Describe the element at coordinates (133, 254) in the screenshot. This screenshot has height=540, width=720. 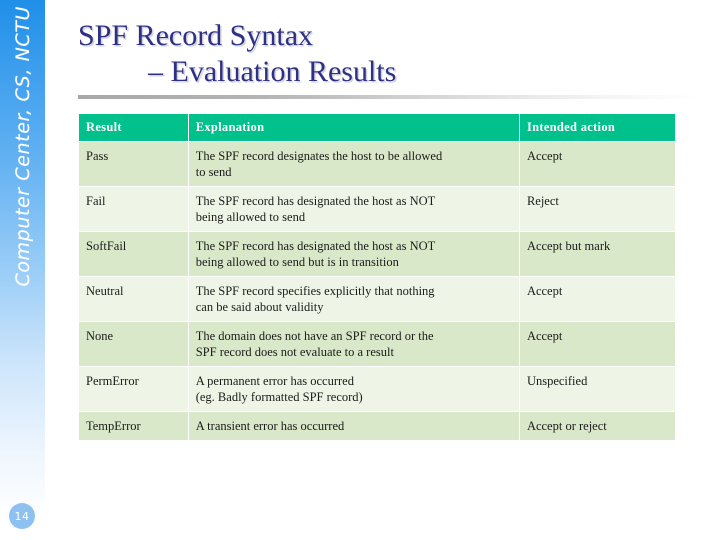
I see `cell-result: SoftFail` at that location.